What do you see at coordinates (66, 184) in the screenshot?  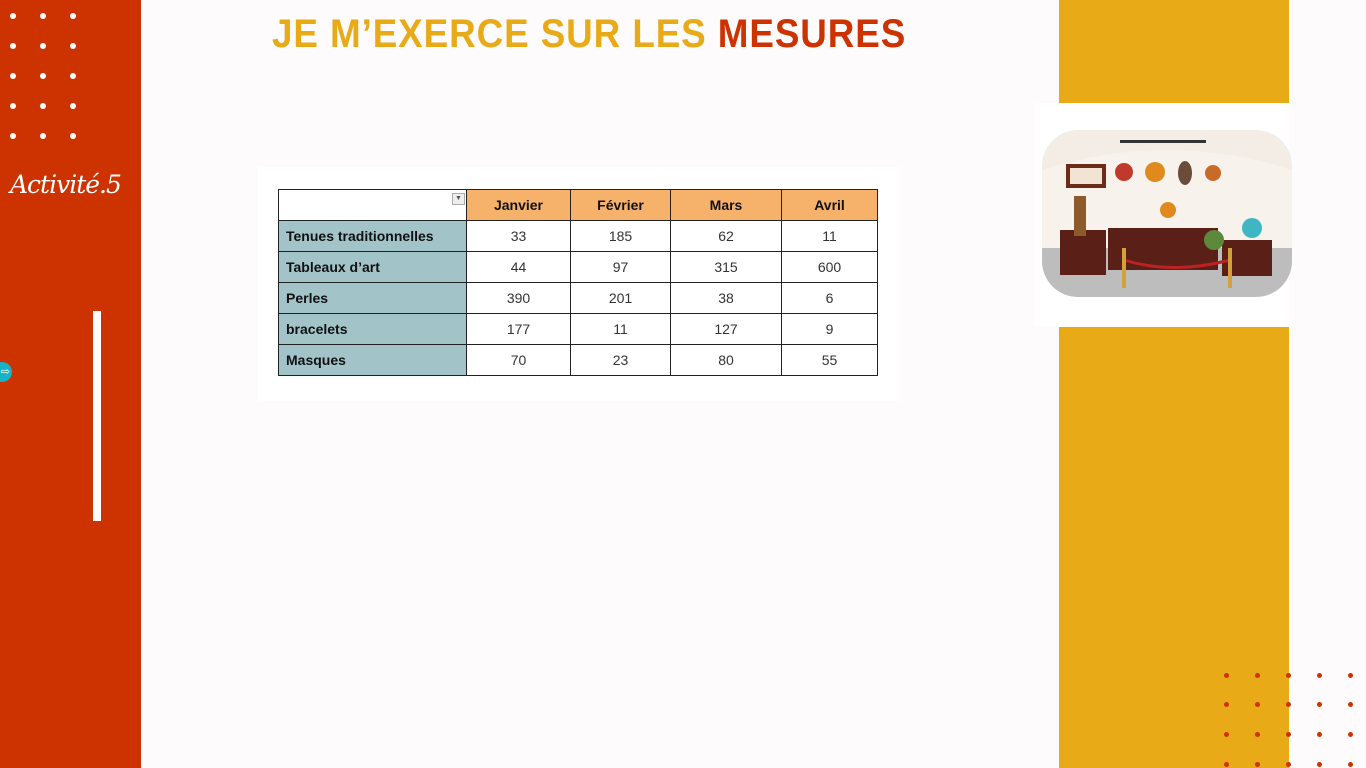 I see `activity-label: Activité.5` at bounding box center [66, 184].